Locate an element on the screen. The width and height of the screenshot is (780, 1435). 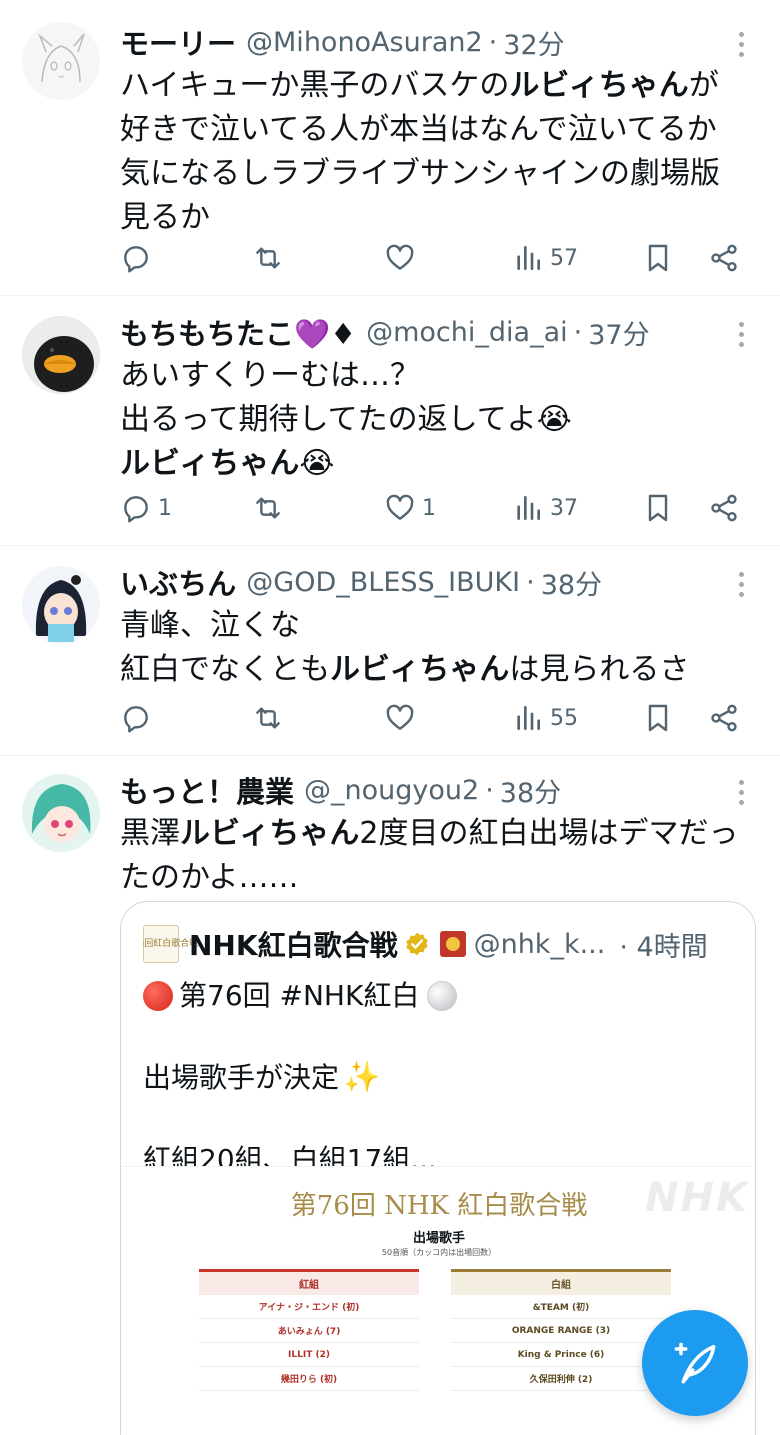
handle: @mochi_dia_ai is located at coordinates (467, 332).